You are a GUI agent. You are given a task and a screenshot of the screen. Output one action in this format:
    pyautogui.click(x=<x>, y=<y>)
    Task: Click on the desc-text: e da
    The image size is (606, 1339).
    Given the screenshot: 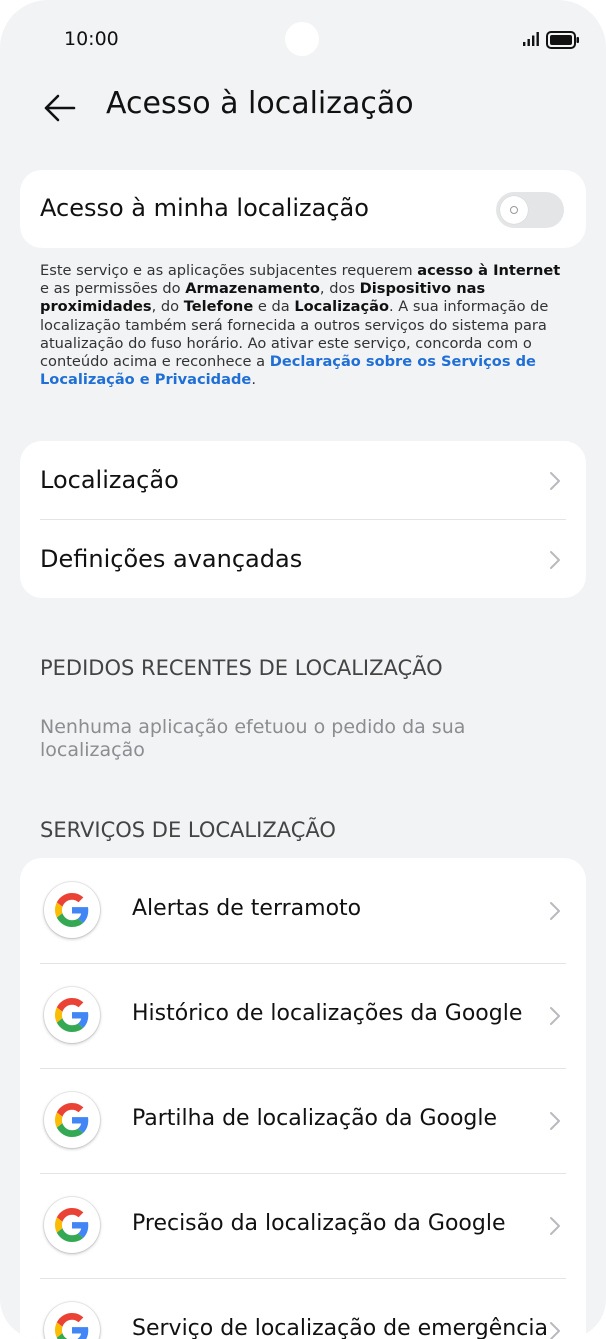 What is the action you would take?
    pyautogui.click(x=274, y=307)
    